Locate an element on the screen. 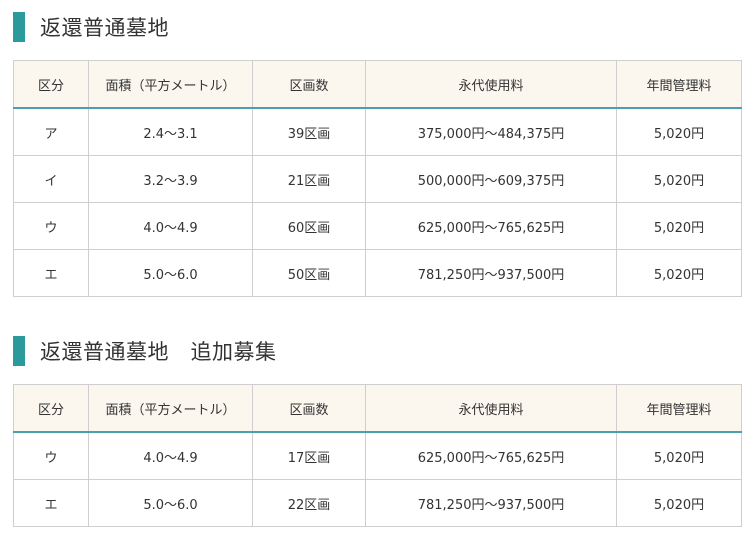 The height and width of the screenshot is (542, 756). table-row: エ 5.0〜6.0 22区画 781,250円〜937,500円 5,020円 is located at coordinates (377, 503).